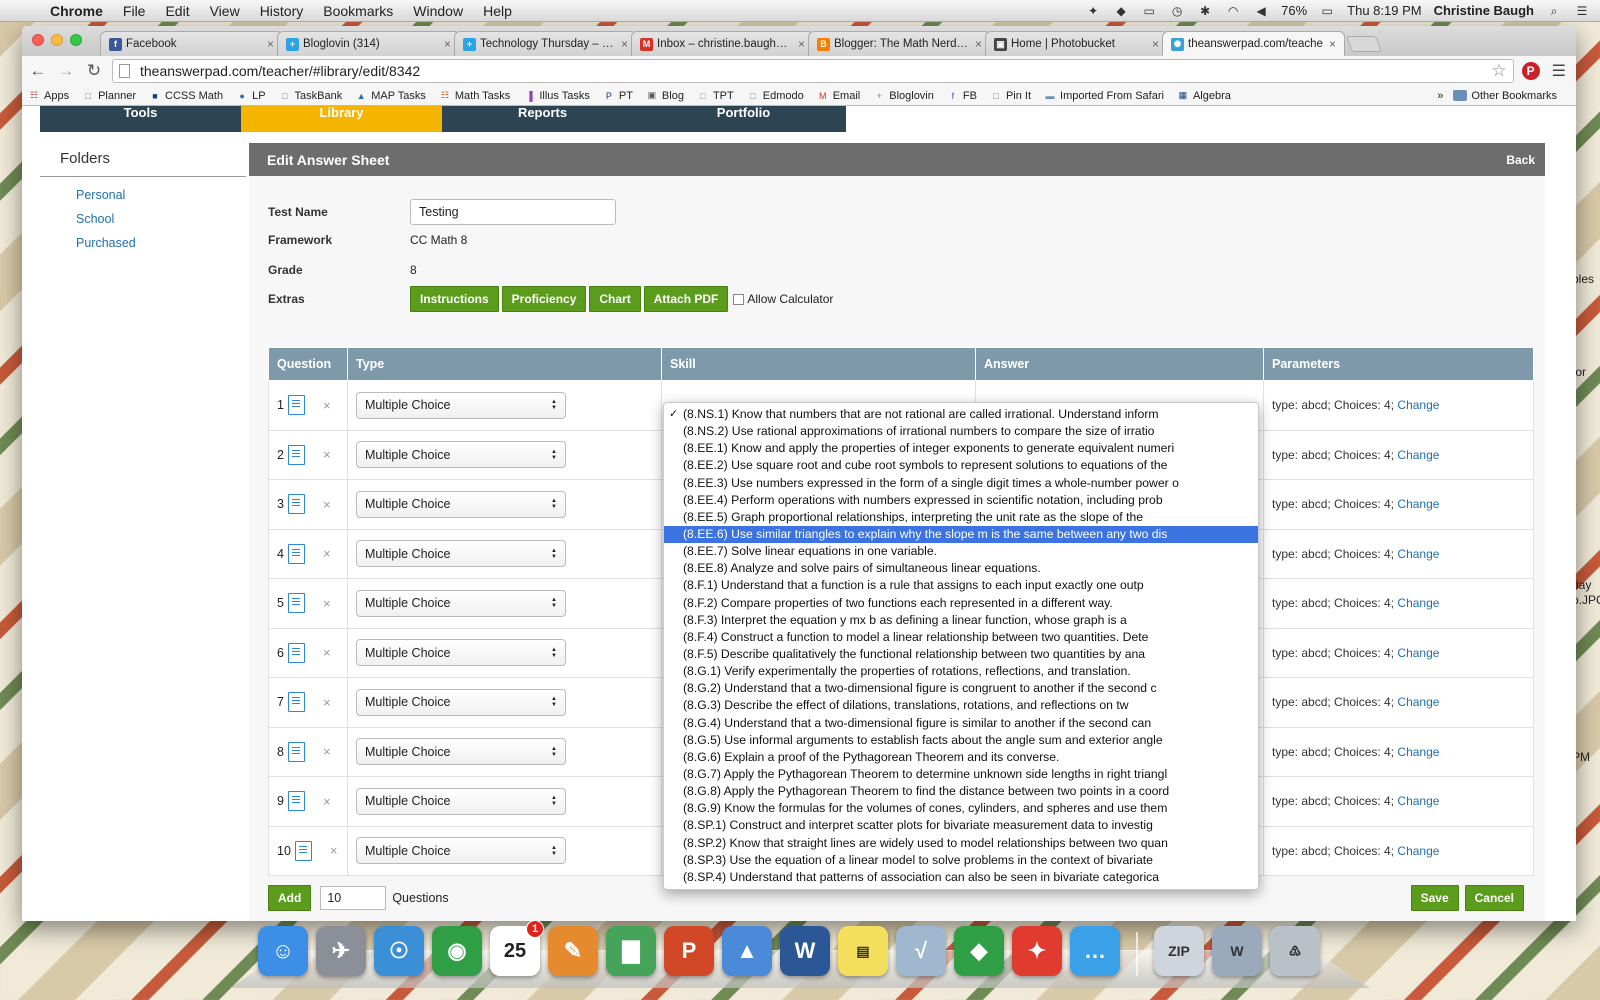 This screenshot has height=1000, width=1600. Describe the element at coordinates (722, 43) in the screenshot. I see `browser-tab: M Inbox – christine.baugh@v ×` at that location.